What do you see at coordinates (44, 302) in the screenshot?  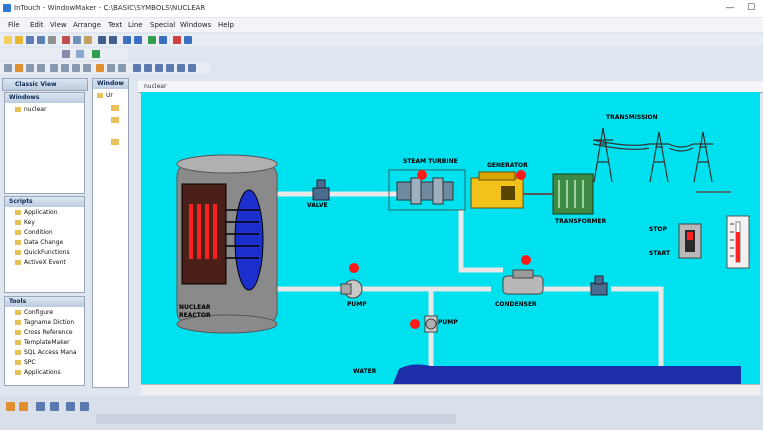 I see `tools-section-header: Tools` at bounding box center [44, 302].